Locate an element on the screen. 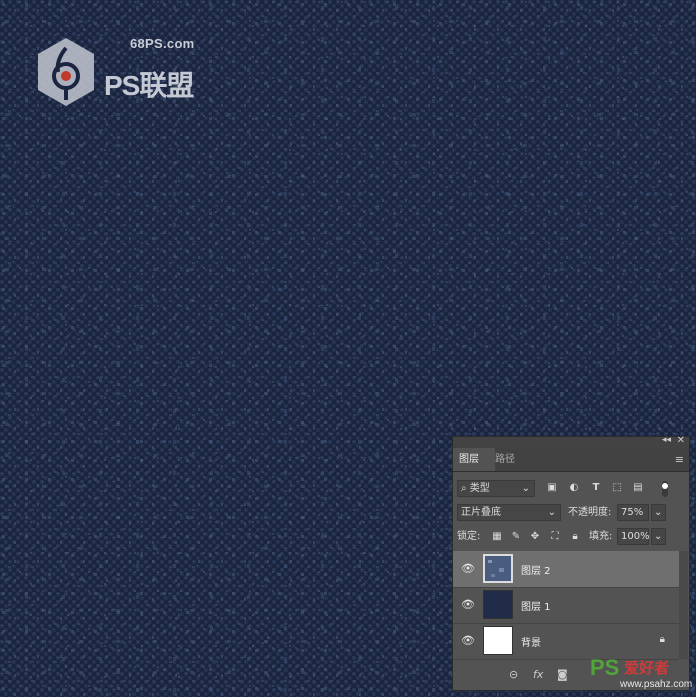  collapse-icon: ◂◂ is located at coordinates (666, 440).